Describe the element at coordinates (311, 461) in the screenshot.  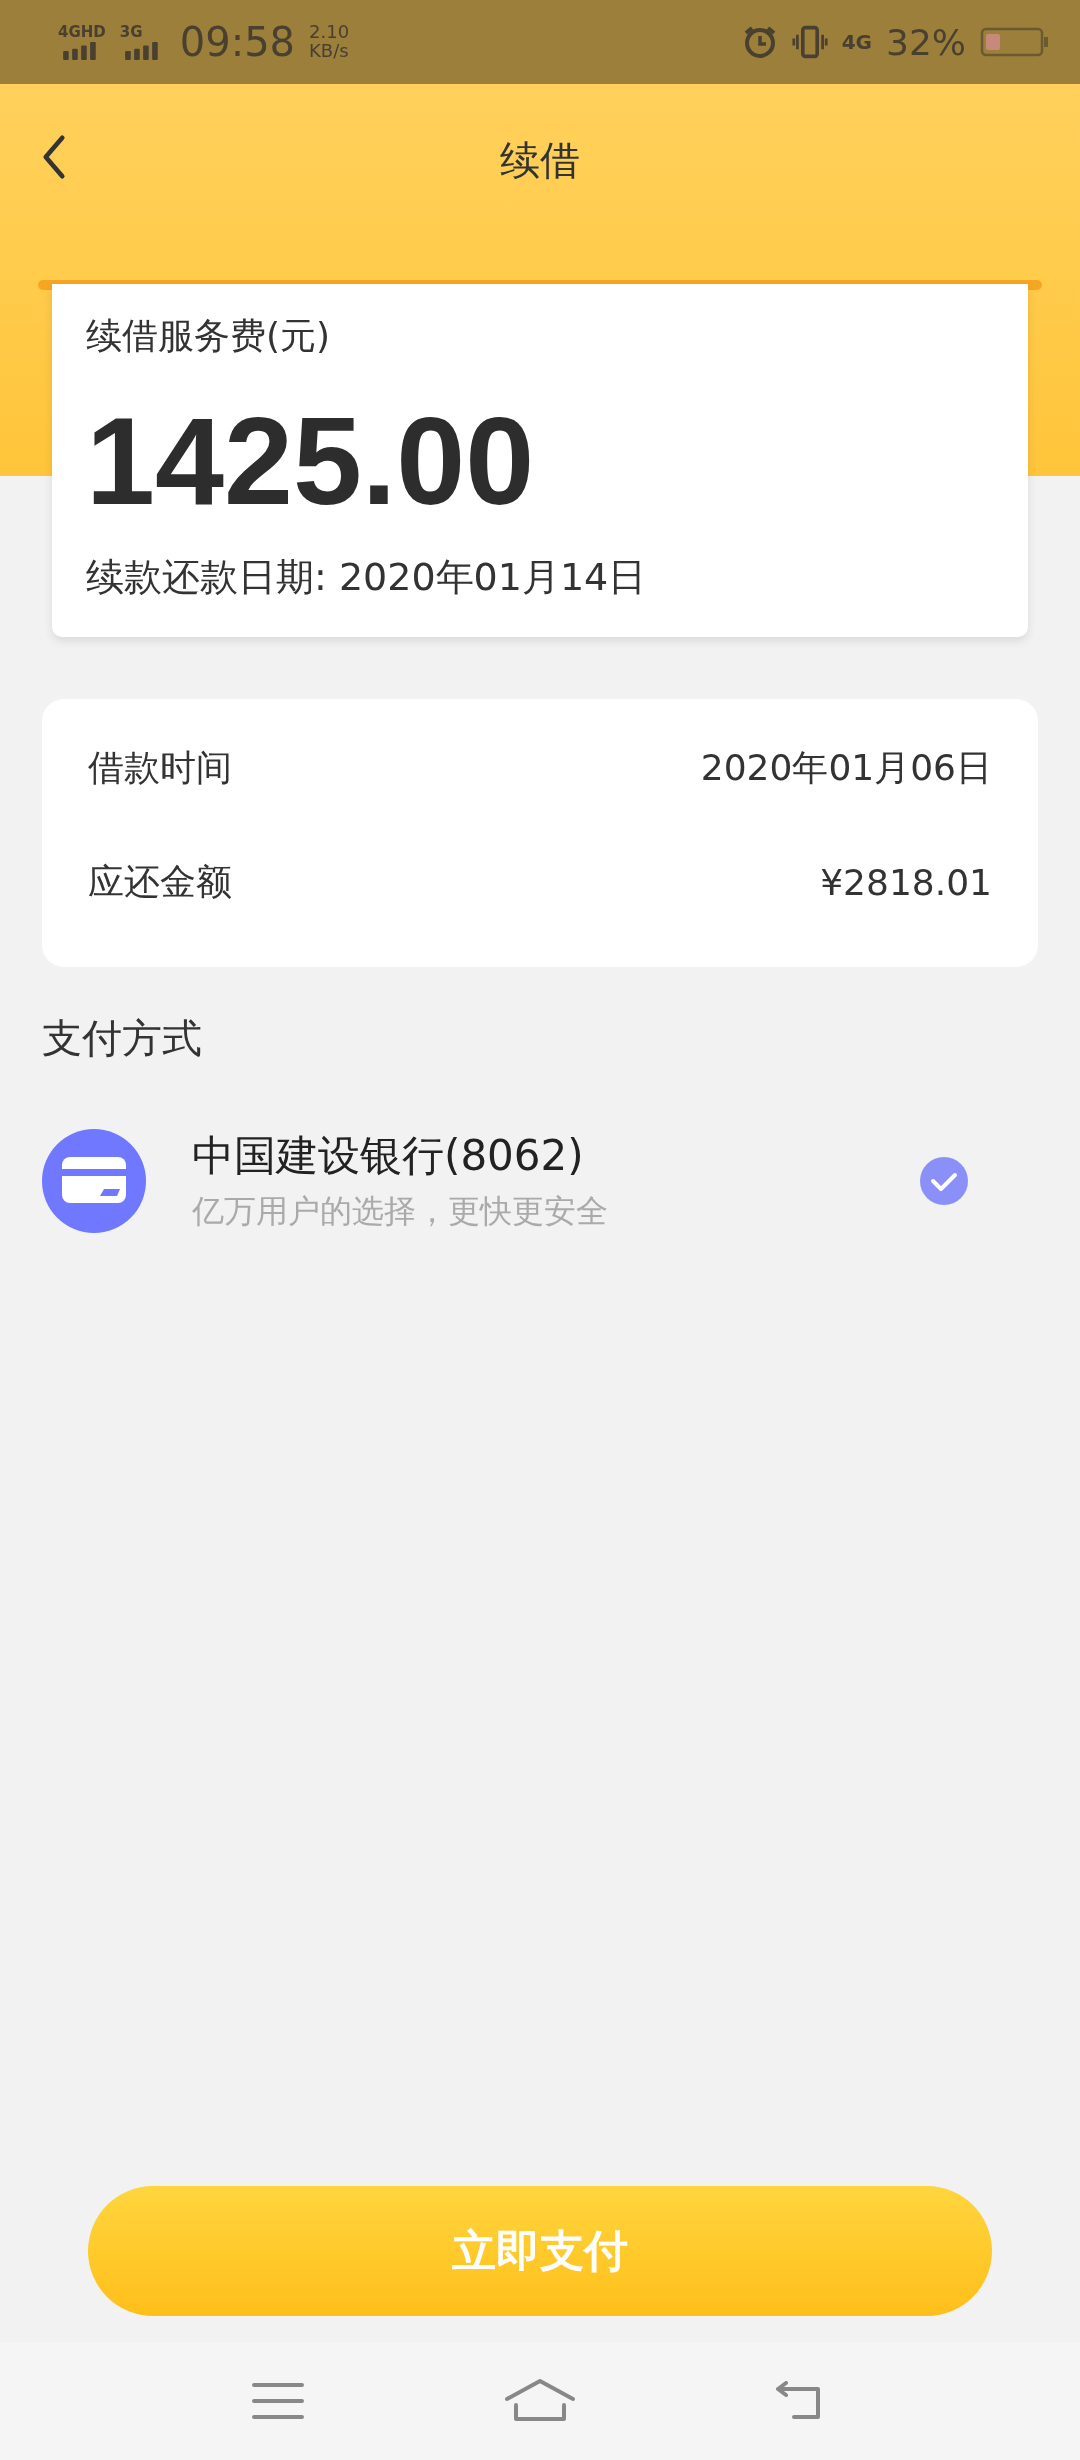
I see `fee-amount: 1425.00` at that location.